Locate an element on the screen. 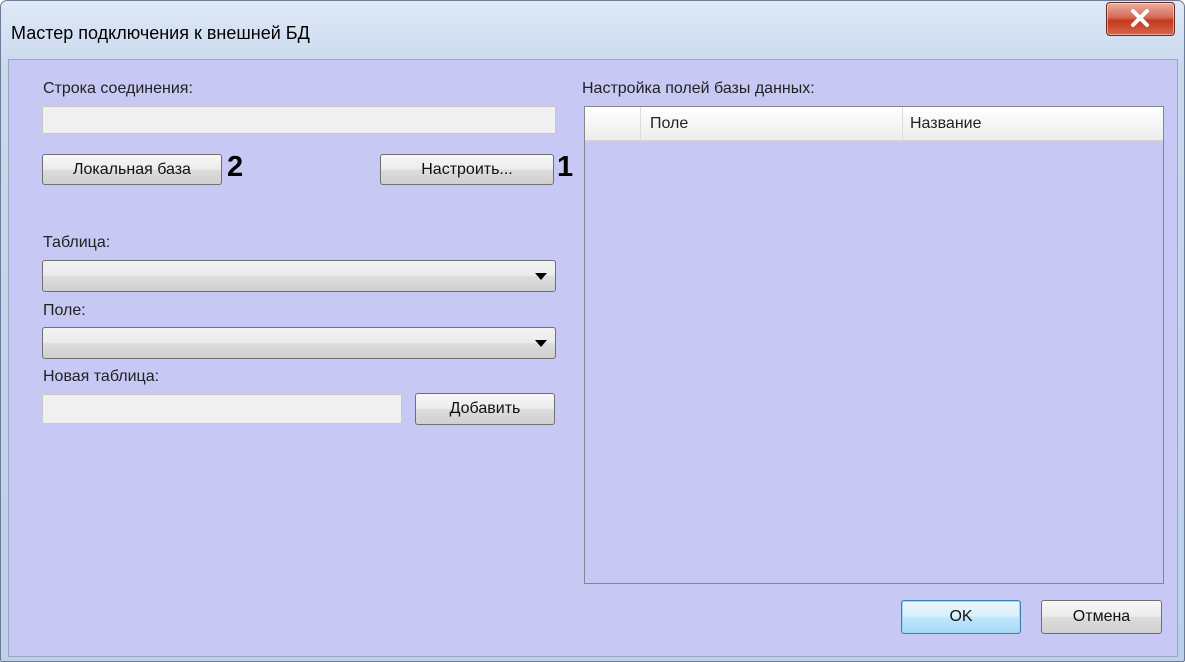 The image size is (1185, 662). title-bar: Мастер подключения к внешней БД is located at coordinates (592, 30).